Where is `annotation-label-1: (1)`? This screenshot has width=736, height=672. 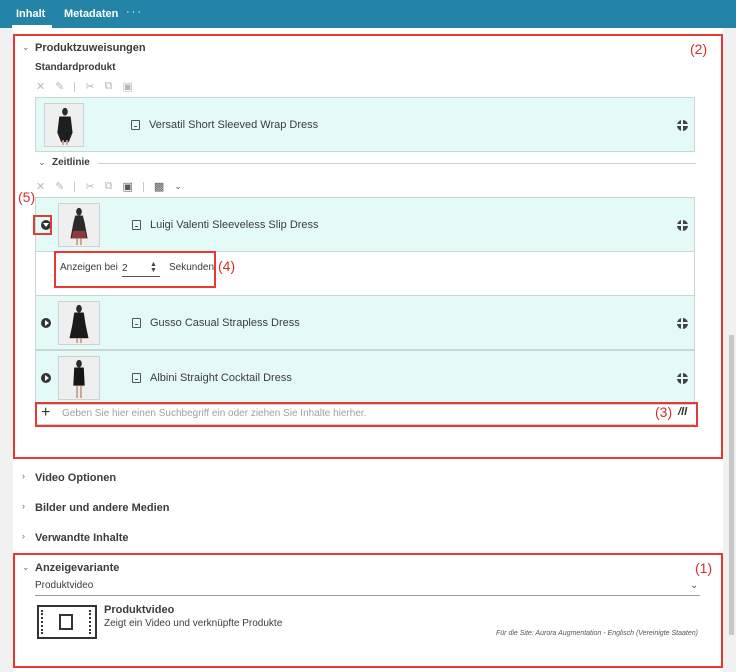 annotation-label-1: (1) is located at coordinates (704, 568).